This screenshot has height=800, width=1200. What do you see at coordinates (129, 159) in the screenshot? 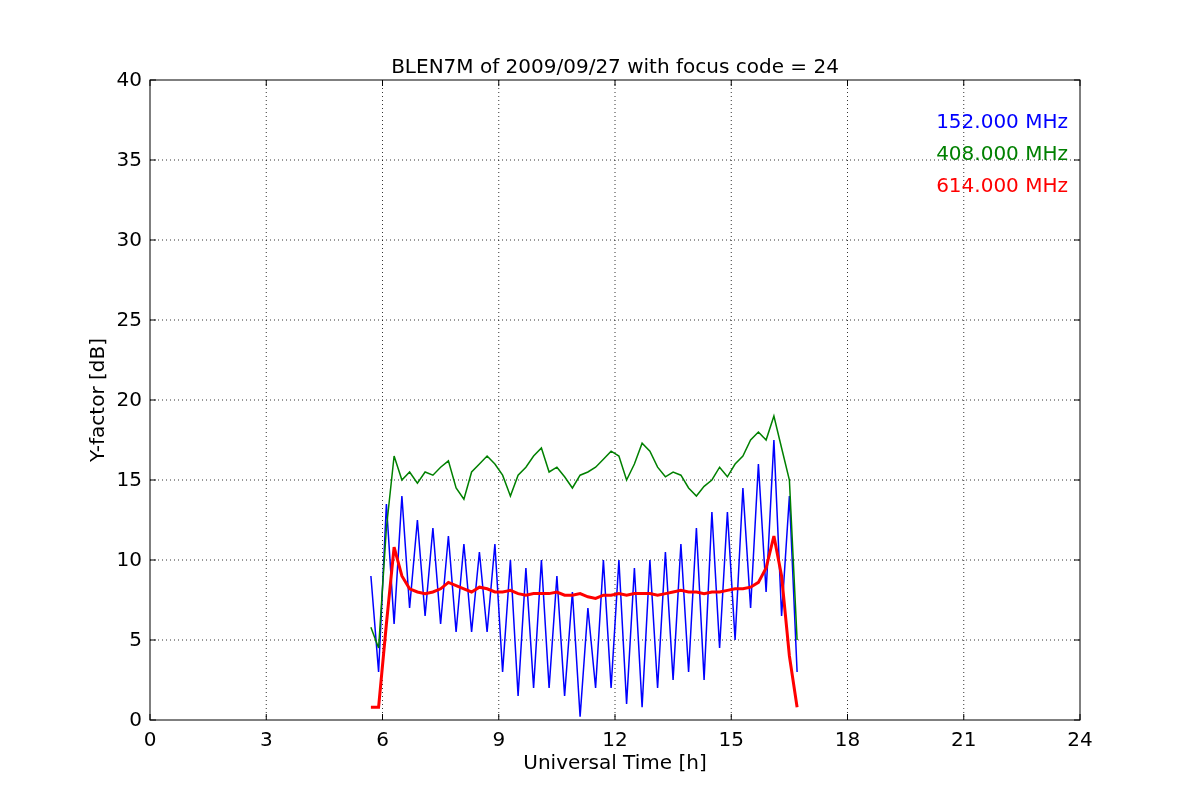
I see `y-tick-label: 35` at bounding box center [129, 159].